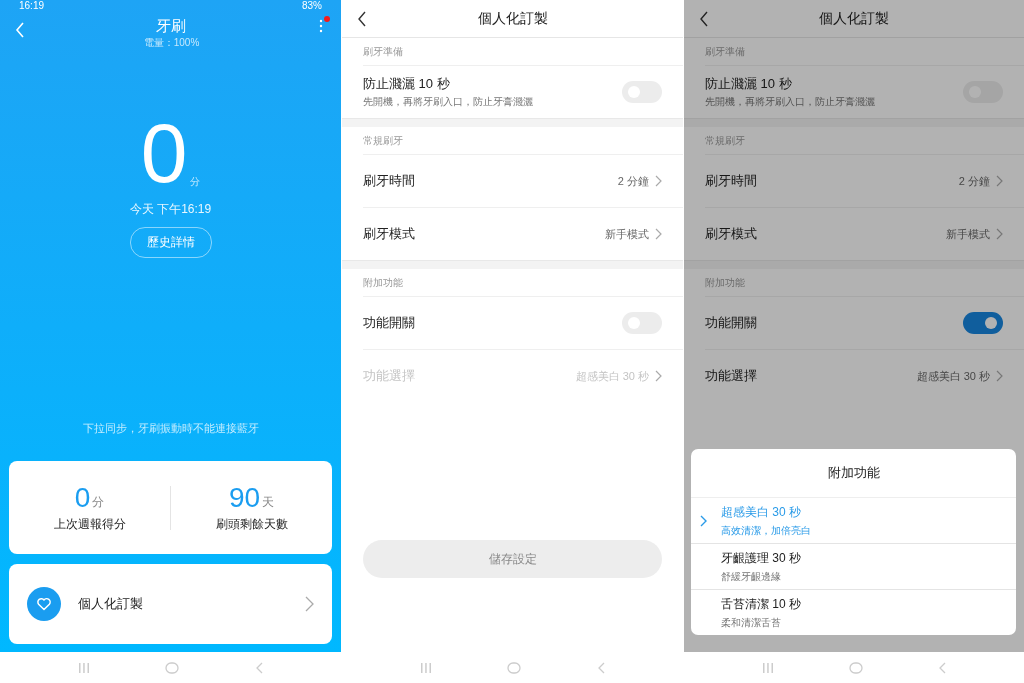 This screenshot has height=683, width=1024. I want to click on section-header: 常規刷牙, so click(383, 140).